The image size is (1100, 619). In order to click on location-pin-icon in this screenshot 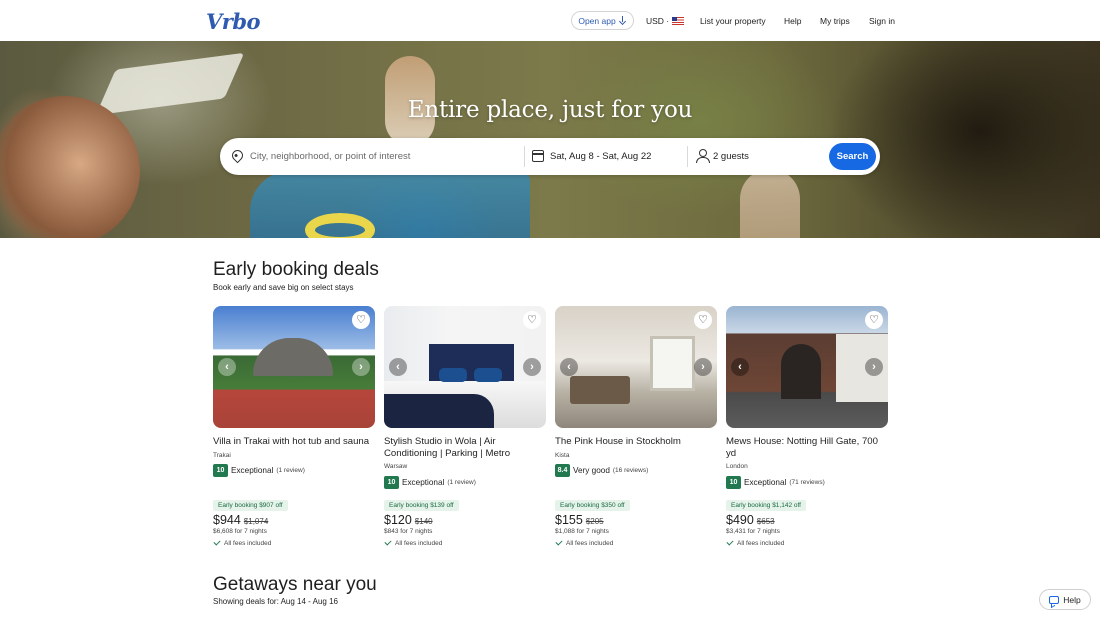, I will do `click(237, 155)`.